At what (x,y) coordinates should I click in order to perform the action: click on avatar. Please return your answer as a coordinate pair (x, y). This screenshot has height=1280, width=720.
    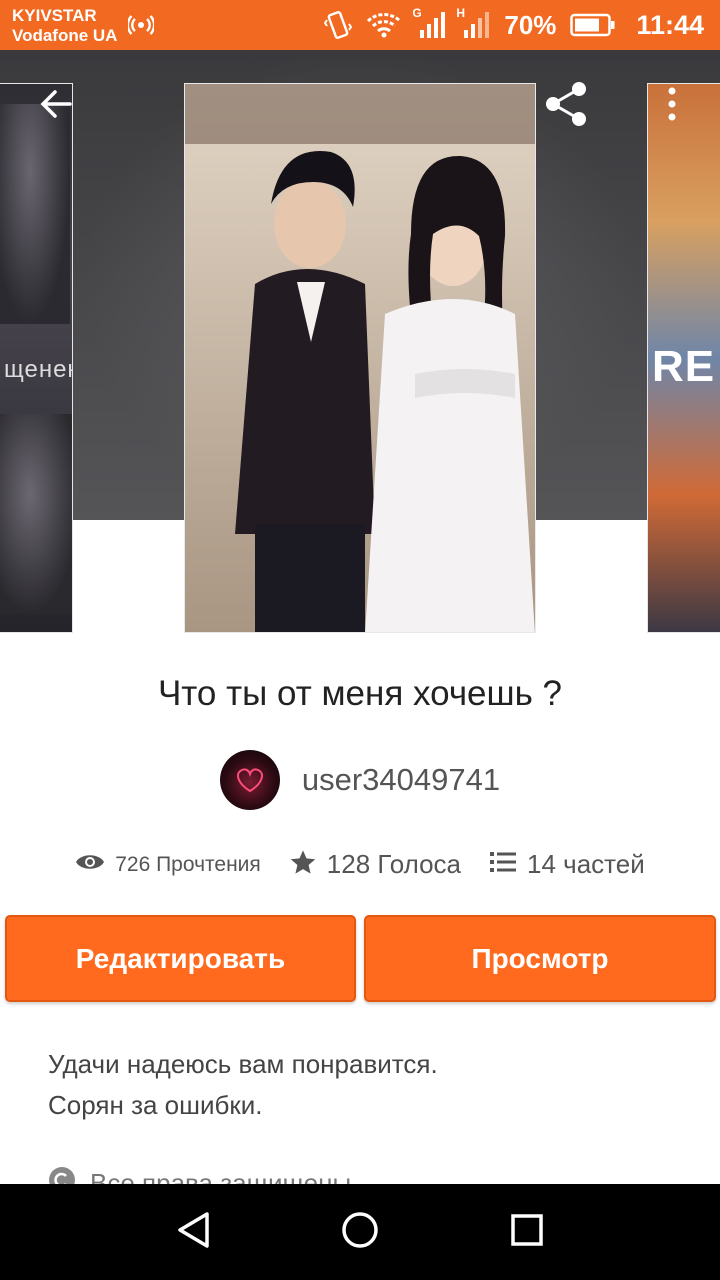
    Looking at the image, I should click on (249, 780).